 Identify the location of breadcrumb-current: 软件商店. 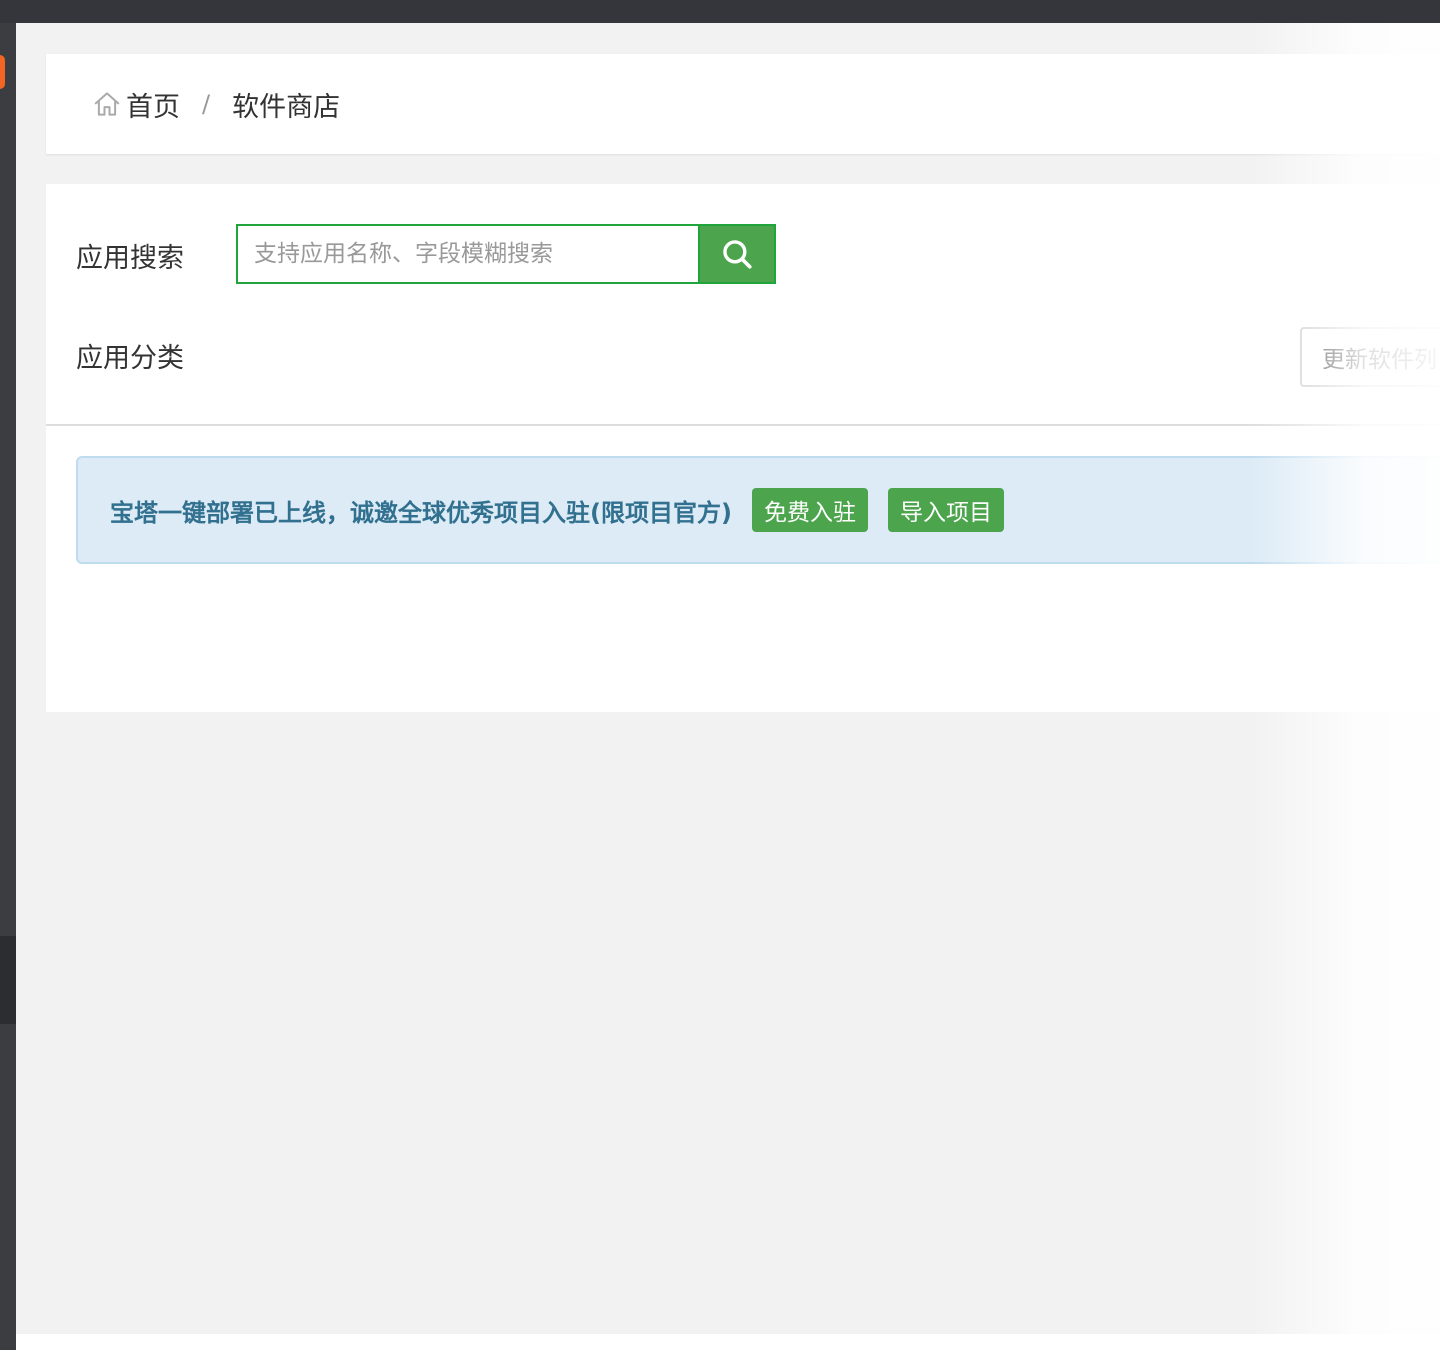
(286, 107).